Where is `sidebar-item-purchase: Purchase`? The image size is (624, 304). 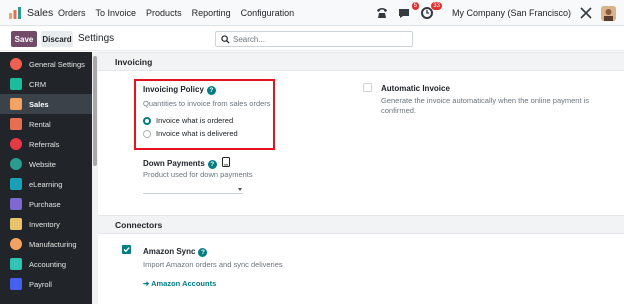
sidebar-item-purchase: Purchase is located at coordinates (46, 204).